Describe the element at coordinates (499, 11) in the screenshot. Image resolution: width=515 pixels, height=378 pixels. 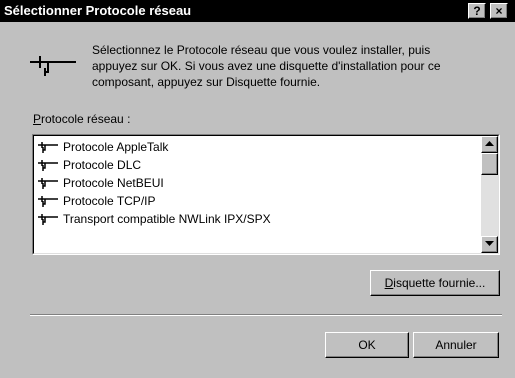
I see `close-button: ×` at that location.